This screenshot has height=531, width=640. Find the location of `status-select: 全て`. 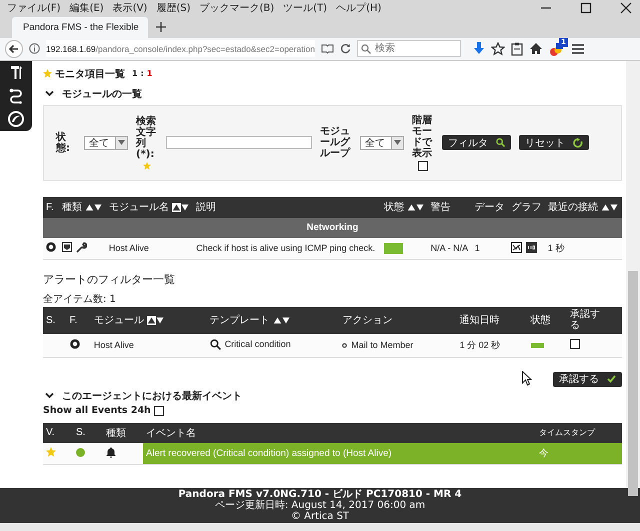

status-select: 全て is located at coordinates (106, 143).